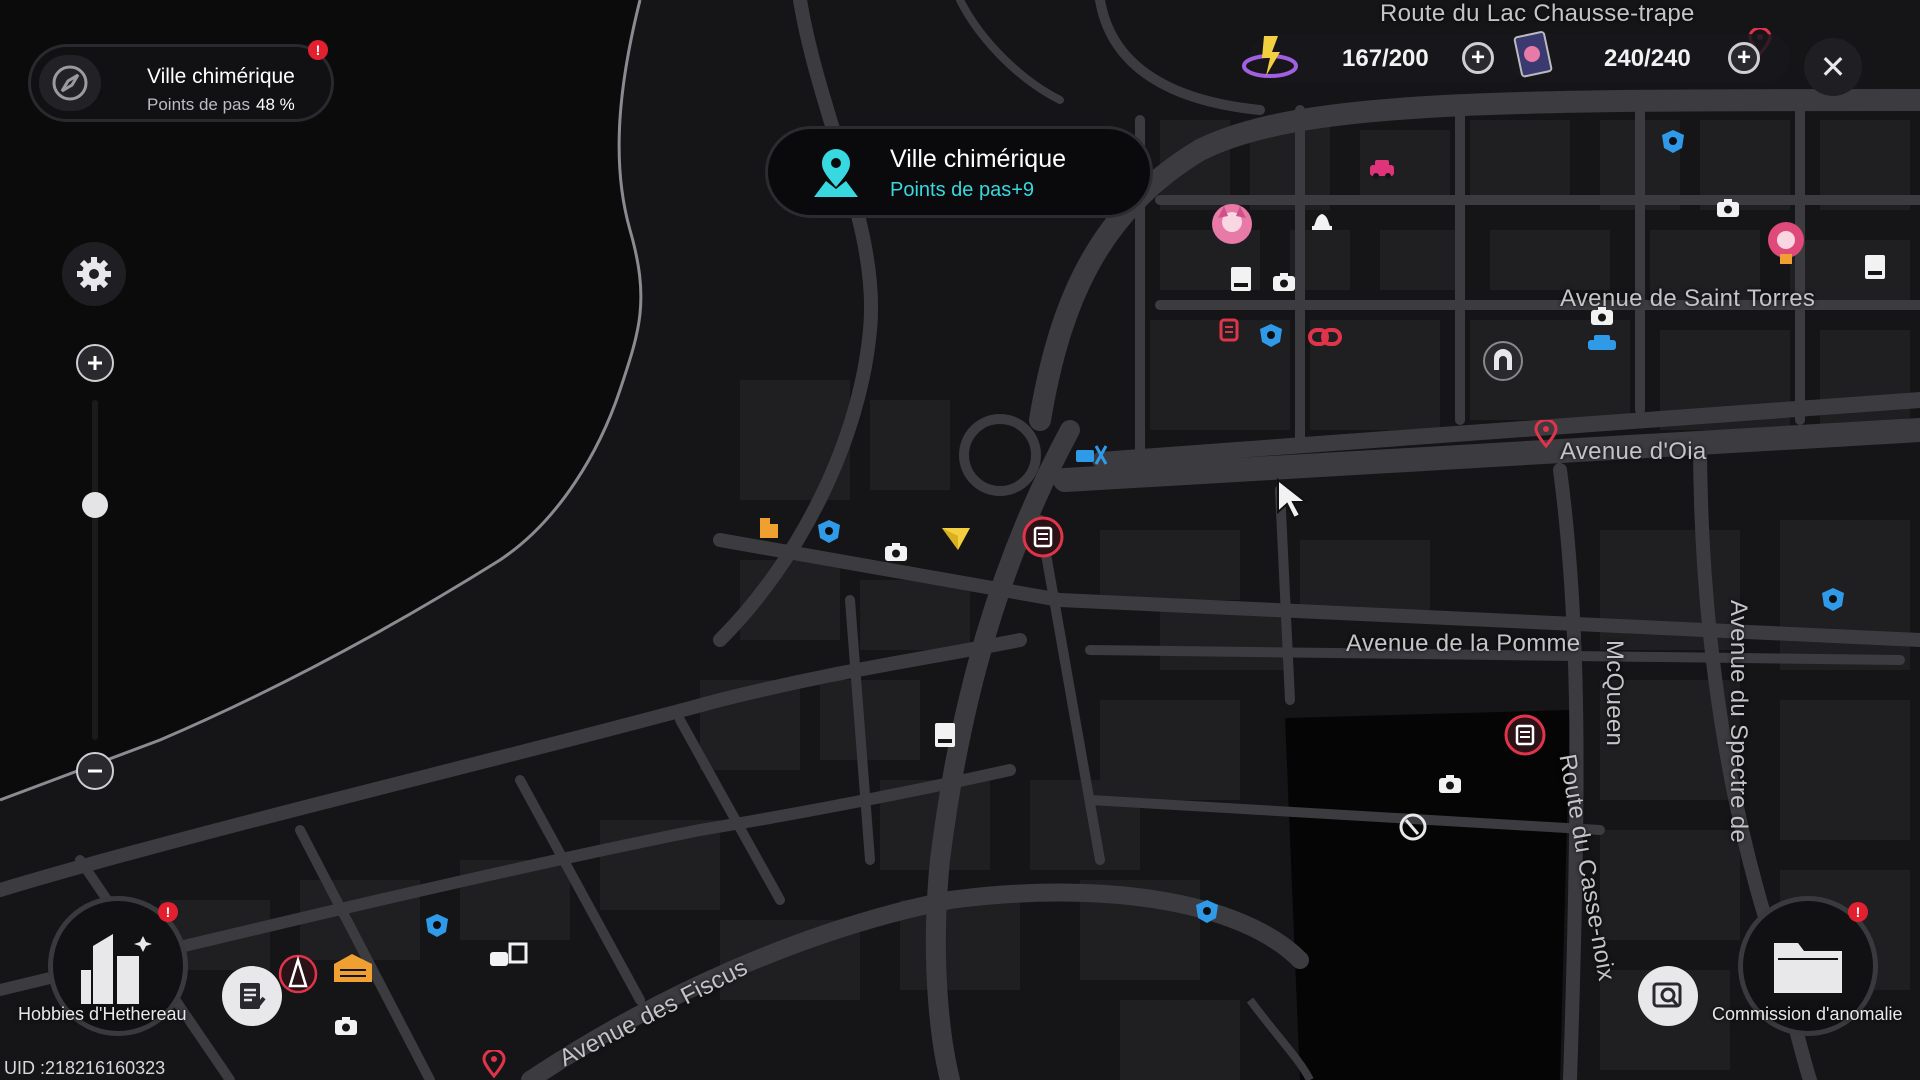 This screenshot has height=1080, width=1920. I want to click on district-name: Ville chimérique, so click(221, 76).